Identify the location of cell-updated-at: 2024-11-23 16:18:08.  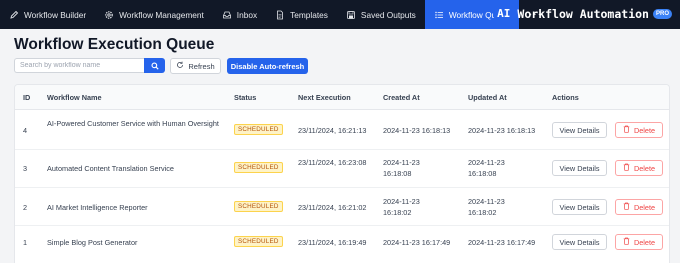
(486, 168).